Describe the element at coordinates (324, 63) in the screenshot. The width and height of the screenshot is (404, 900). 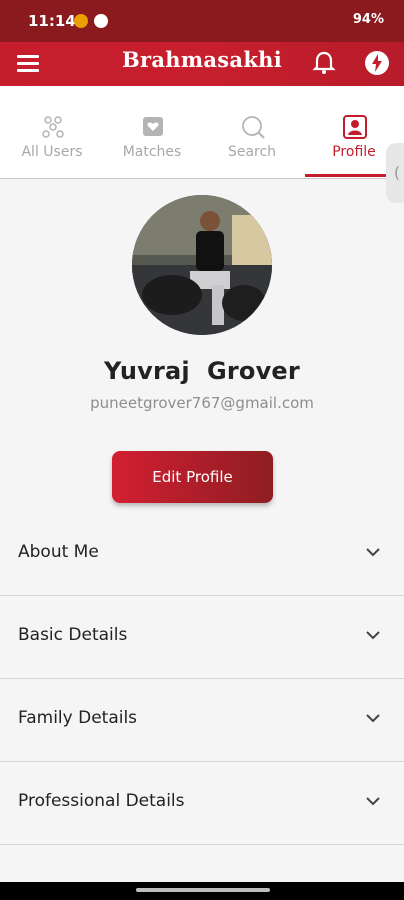
I see `bell-icon` at that location.